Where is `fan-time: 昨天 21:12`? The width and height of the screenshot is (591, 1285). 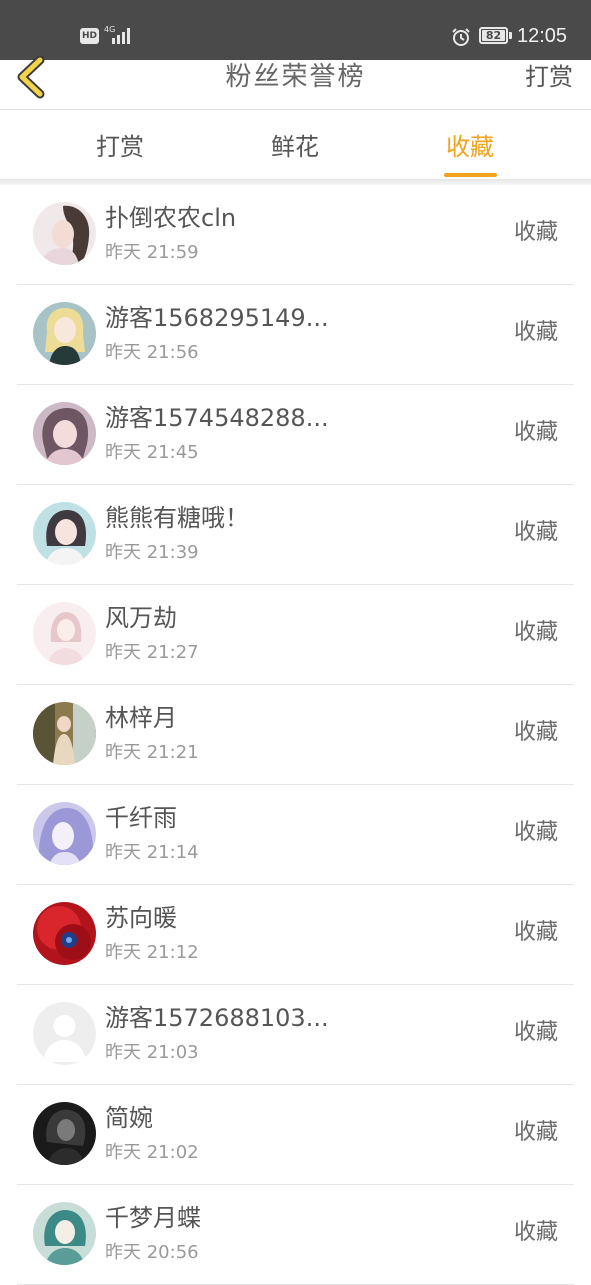
fan-time: 昨天 21:12 is located at coordinates (152, 952).